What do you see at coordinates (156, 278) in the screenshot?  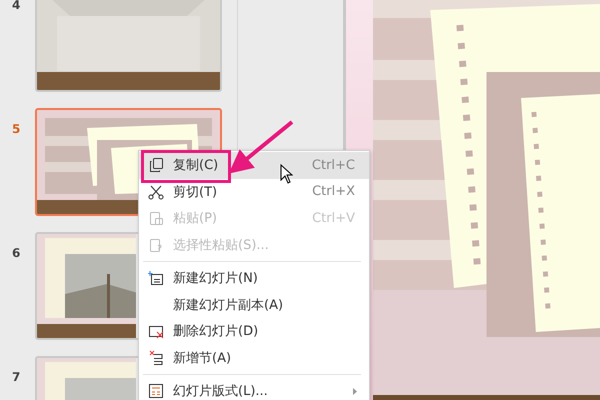 I see `new-slide-icon` at bounding box center [156, 278].